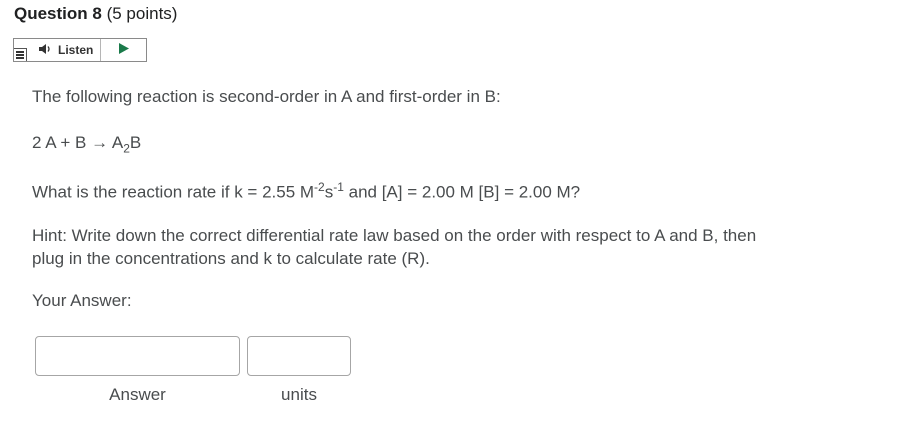  I want to click on answer-label: Answer, so click(137, 394).